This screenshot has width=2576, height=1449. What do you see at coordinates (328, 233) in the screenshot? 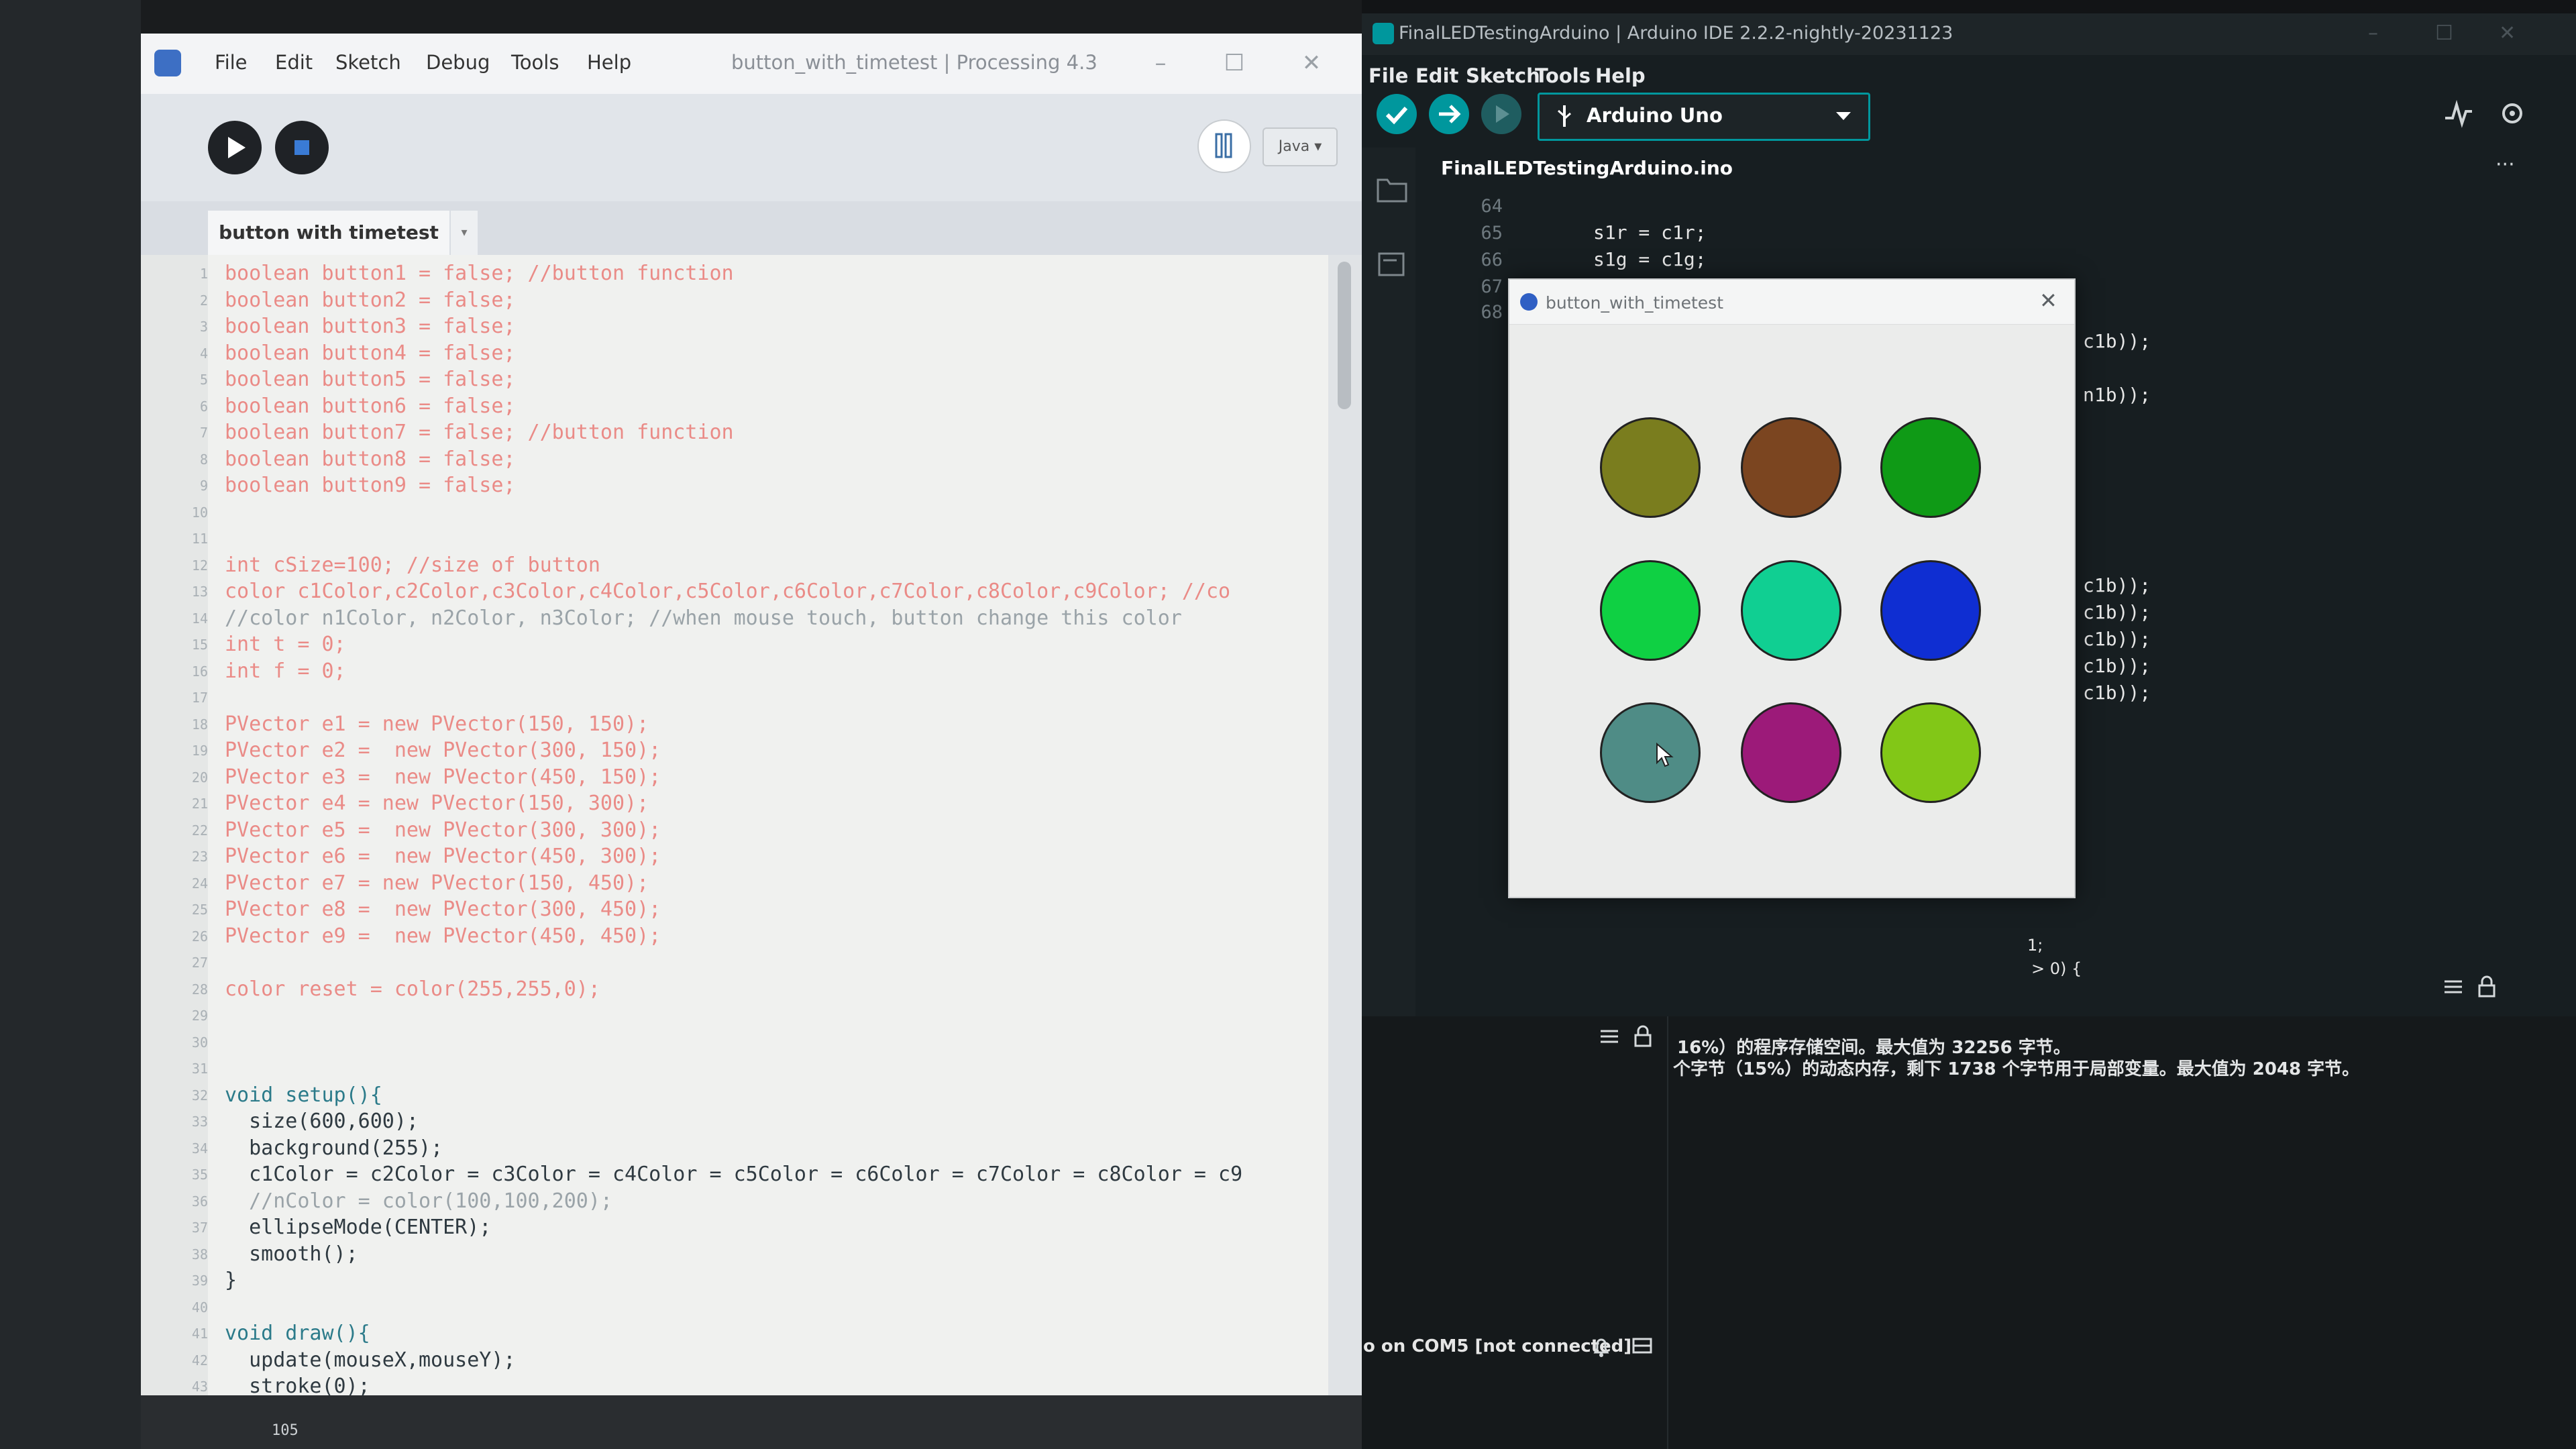
I see `tab-button-with-timetest: button with timetest` at bounding box center [328, 233].